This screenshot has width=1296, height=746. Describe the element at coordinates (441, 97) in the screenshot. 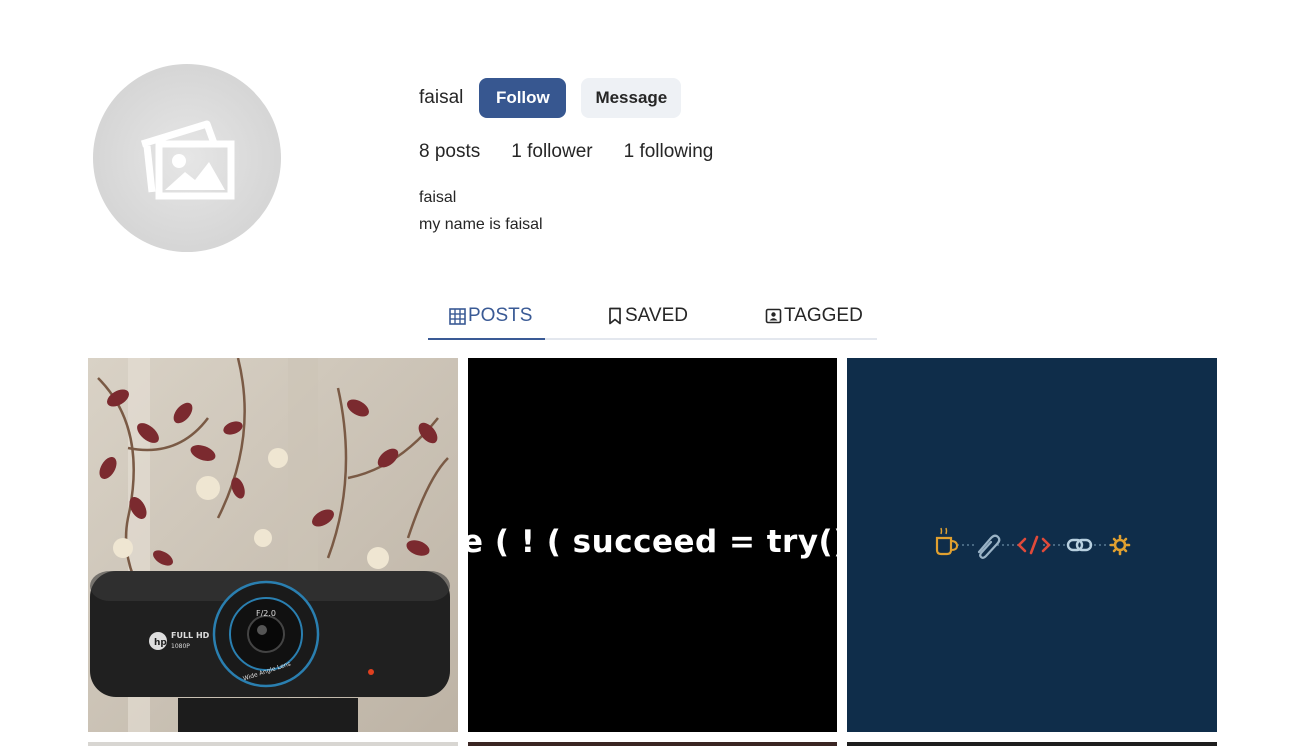

I see `profile-username: faisal` at that location.